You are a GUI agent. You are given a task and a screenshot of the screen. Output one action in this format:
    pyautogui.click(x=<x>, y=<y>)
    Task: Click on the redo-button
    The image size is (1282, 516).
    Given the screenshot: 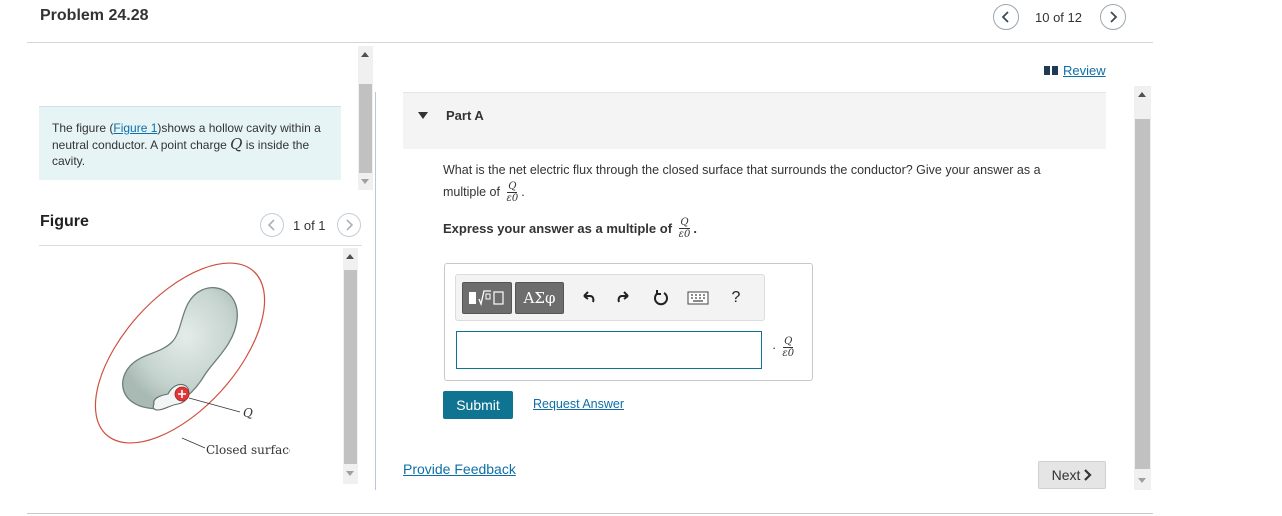 What is the action you would take?
    pyautogui.click(x=624, y=298)
    